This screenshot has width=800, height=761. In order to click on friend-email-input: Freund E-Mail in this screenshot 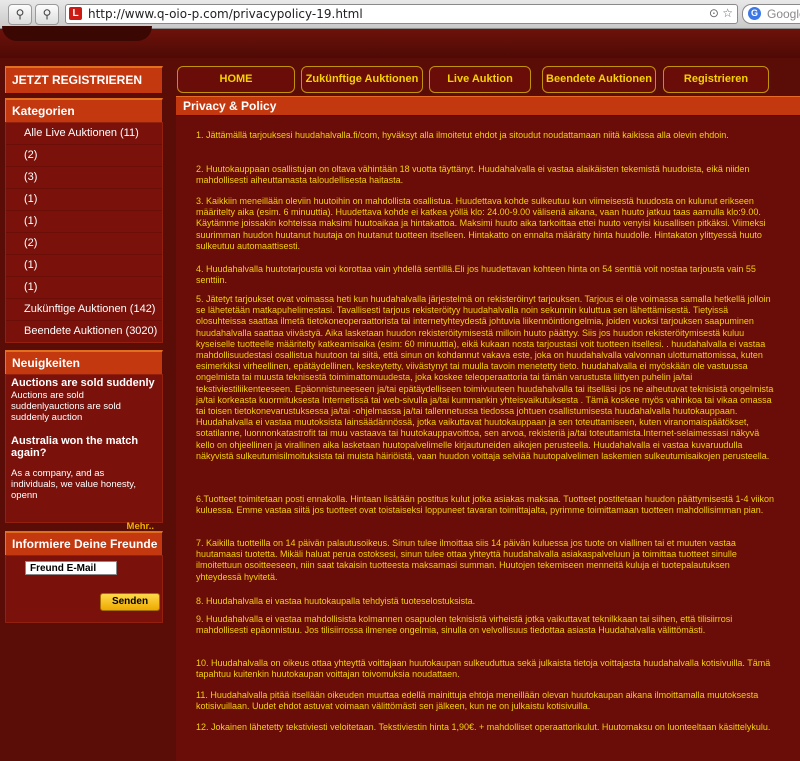, I will do `click(71, 568)`.